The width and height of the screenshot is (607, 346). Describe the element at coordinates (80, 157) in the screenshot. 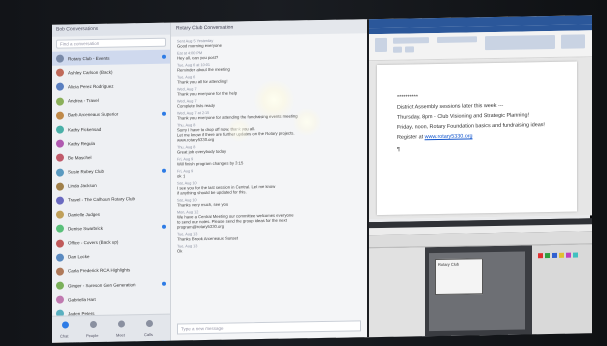

I see `chat-name: Be Maschel` at that location.